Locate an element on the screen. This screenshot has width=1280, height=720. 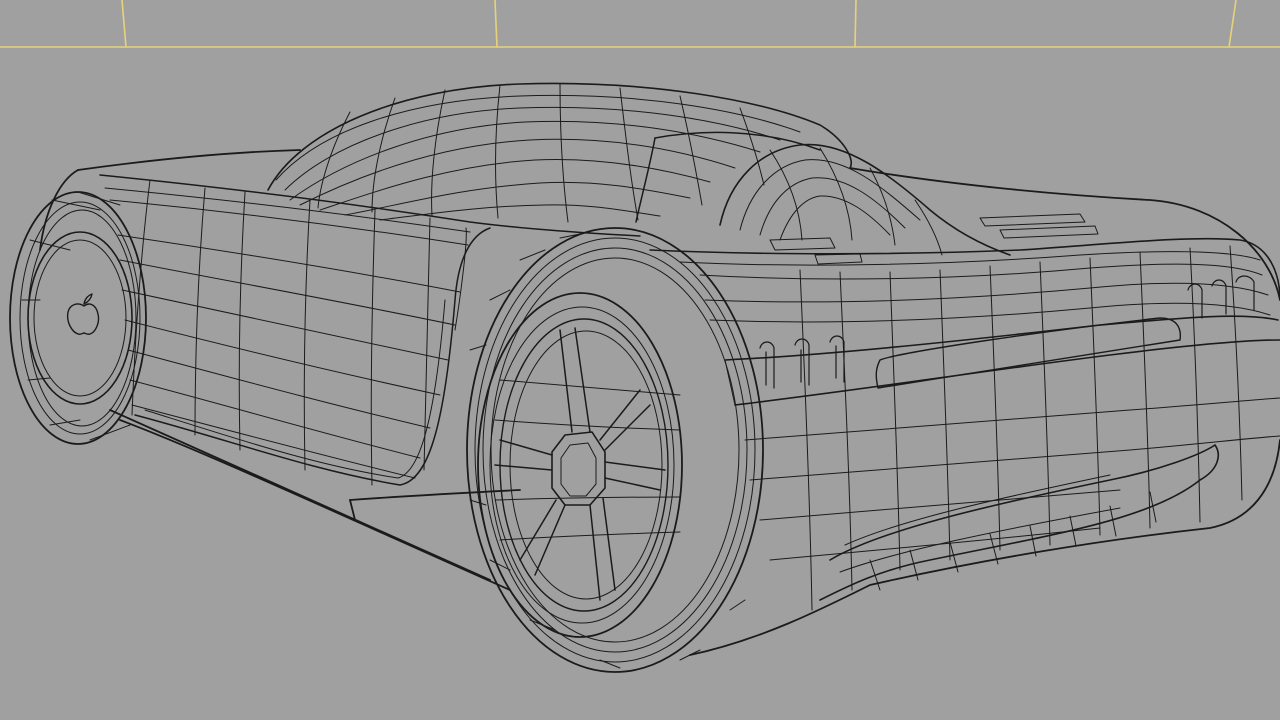
ground-grid is located at coordinates (640, 24).